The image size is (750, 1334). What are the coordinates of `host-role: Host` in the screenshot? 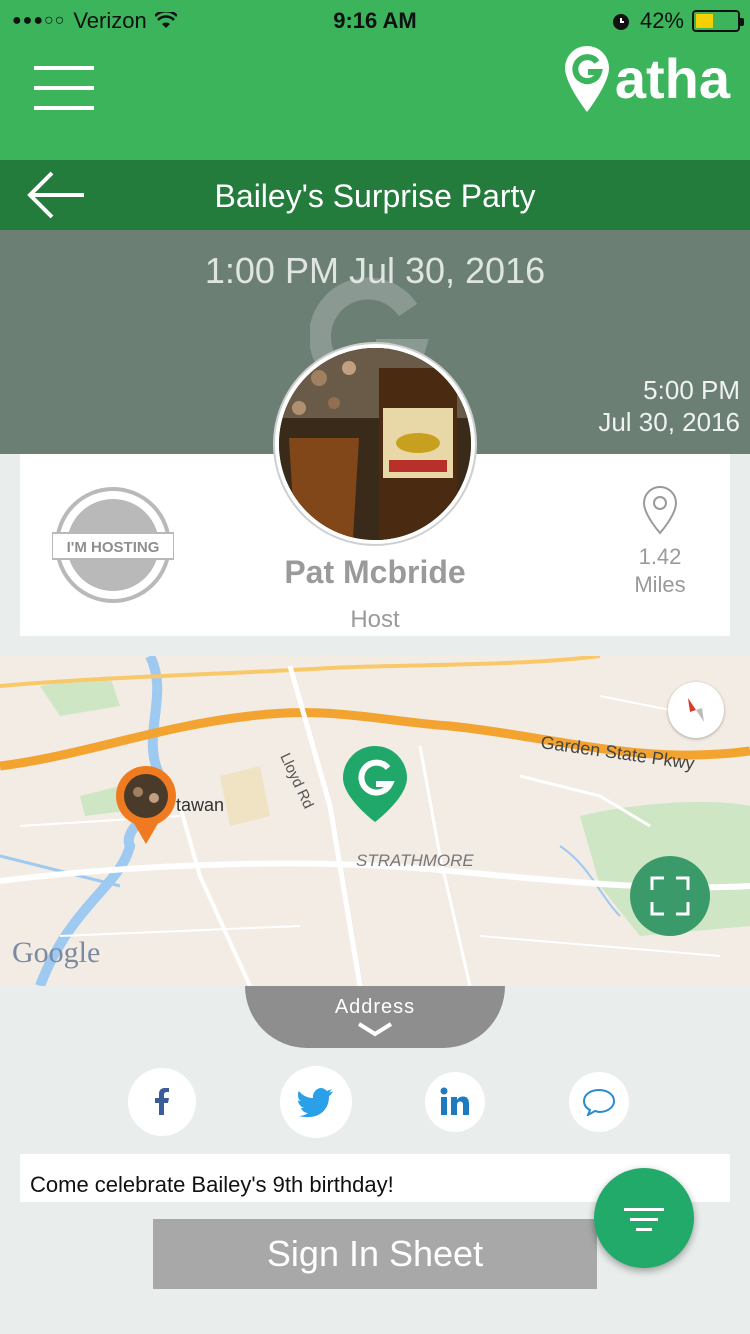 It's located at (375, 619).